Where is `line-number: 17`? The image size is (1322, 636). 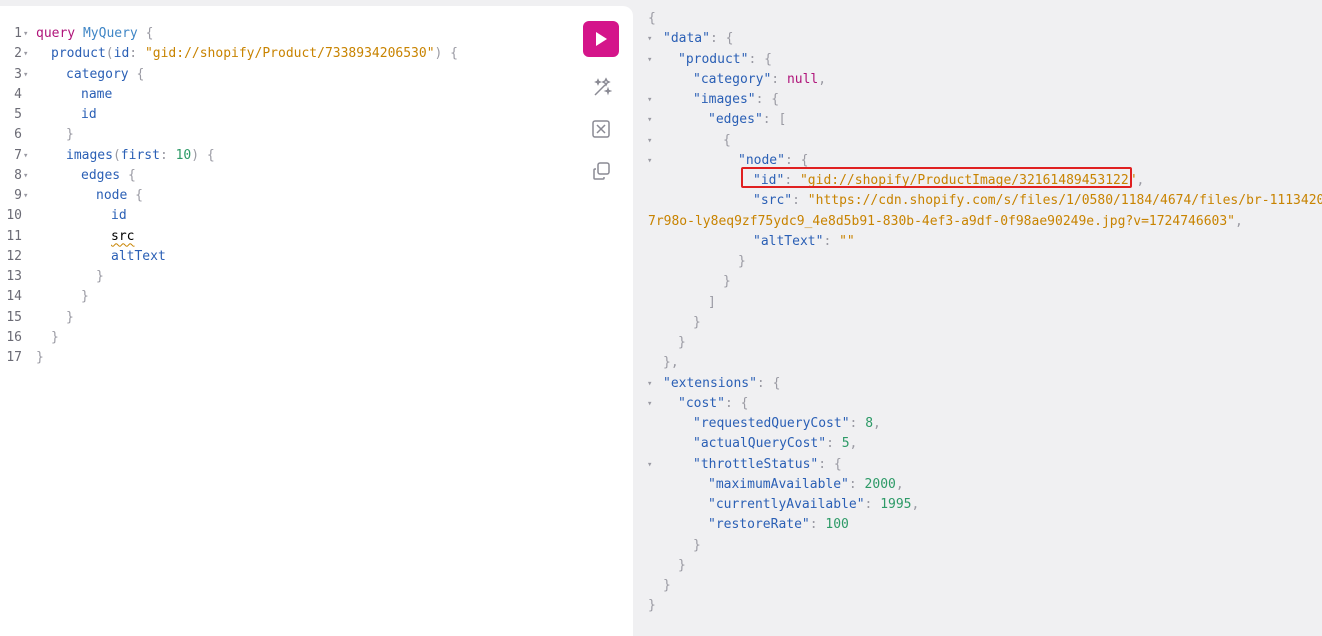
line-number: 17 is located at coordinates (14, 357).